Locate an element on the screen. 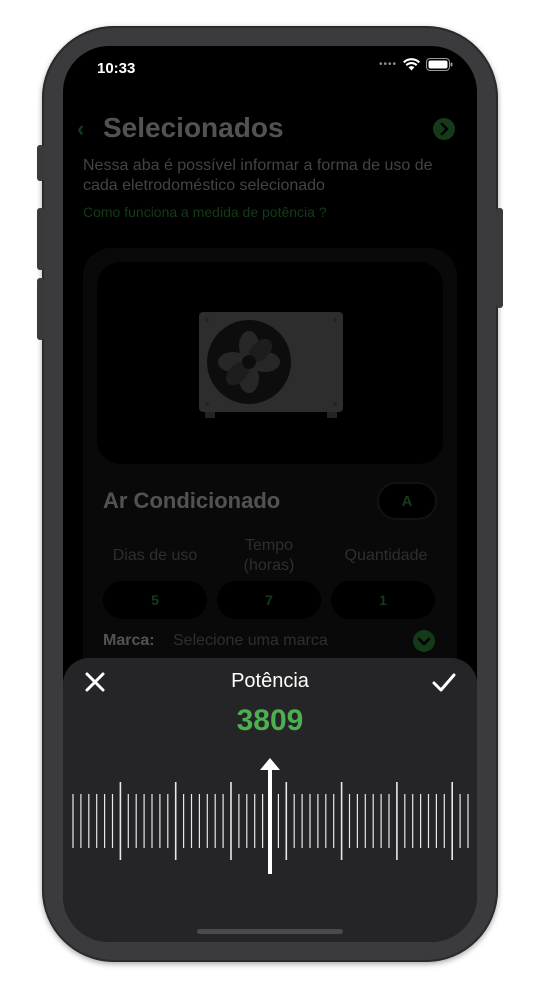 This screenshot has height=1004, width=540. power-value: 3809 is located at coordinates (270, 720).